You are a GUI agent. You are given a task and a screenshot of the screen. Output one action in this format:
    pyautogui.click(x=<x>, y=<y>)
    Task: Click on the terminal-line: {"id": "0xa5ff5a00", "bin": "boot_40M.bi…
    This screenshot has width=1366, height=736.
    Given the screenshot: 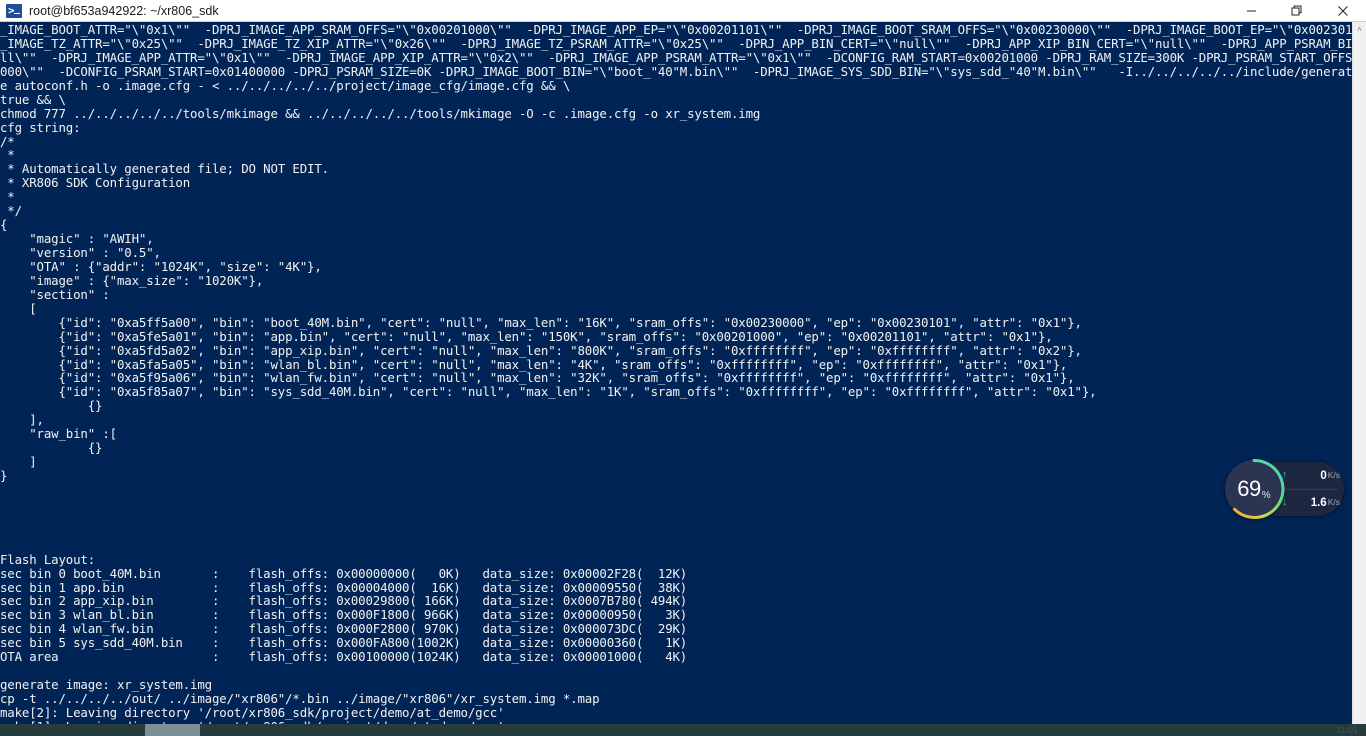 What is the action you would take?
    pyautogui.click(x=541, y=322)
    